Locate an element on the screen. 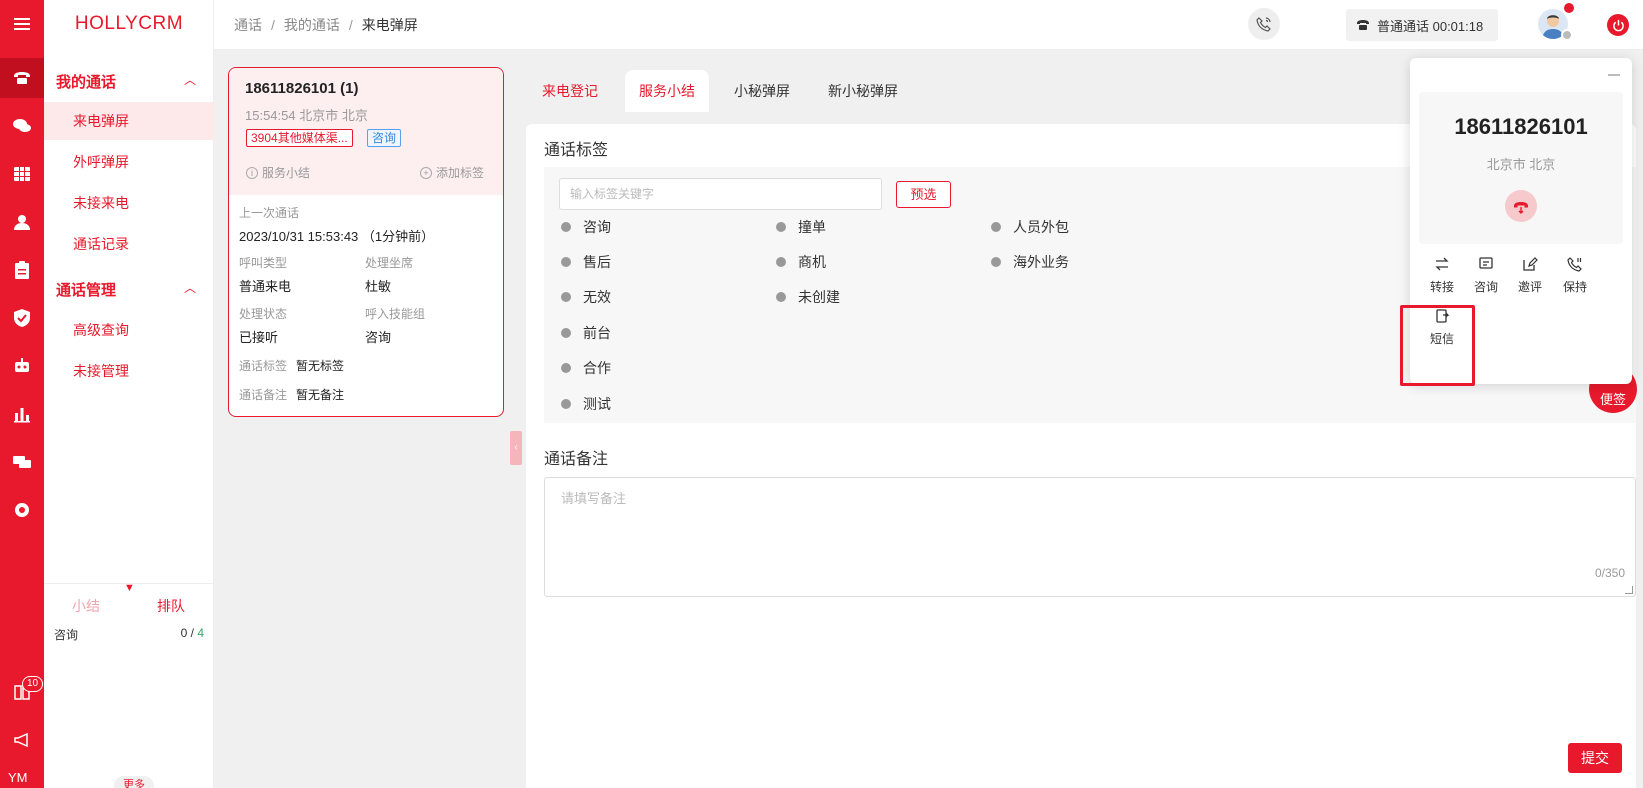 This screenshot has width=1643, height=788. queue-name: 咨询 is located at coordinates (66, 635).